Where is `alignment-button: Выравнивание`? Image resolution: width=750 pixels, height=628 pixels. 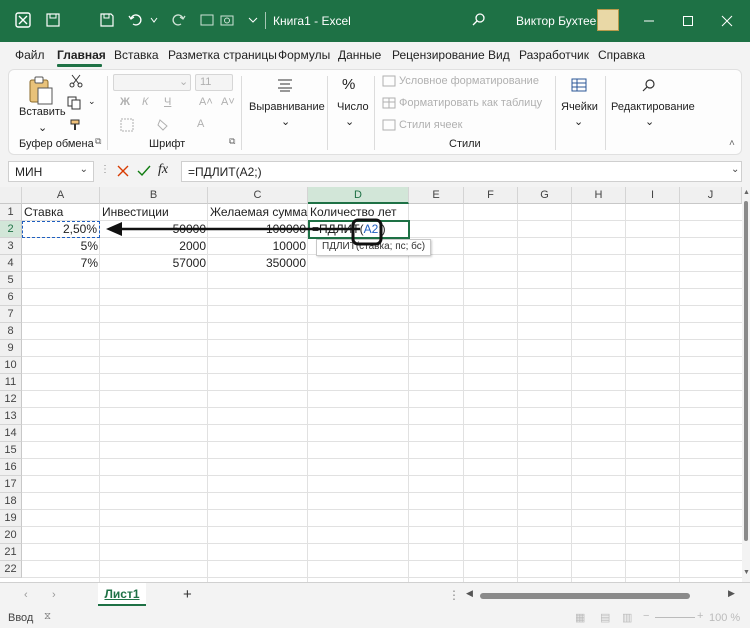
alignment-button: Выравнивание is located at coordinates (287, 107).